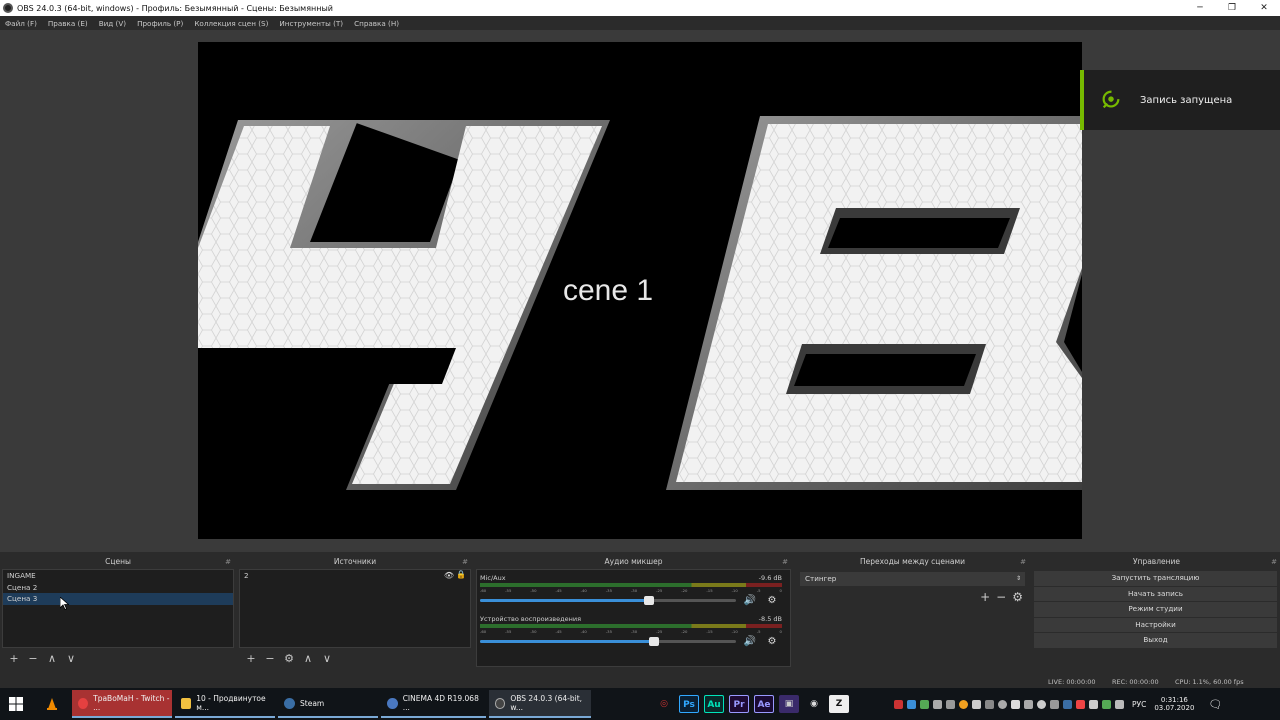  I want to click on recording-icon, so click(1111, 99).